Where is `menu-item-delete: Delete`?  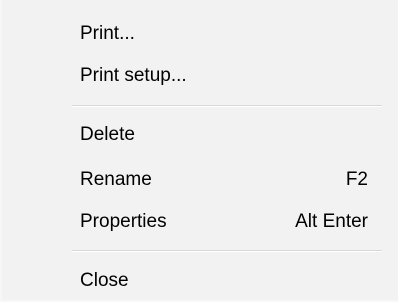
menu-item-delete: Delete is located at coordinates (200, 135).